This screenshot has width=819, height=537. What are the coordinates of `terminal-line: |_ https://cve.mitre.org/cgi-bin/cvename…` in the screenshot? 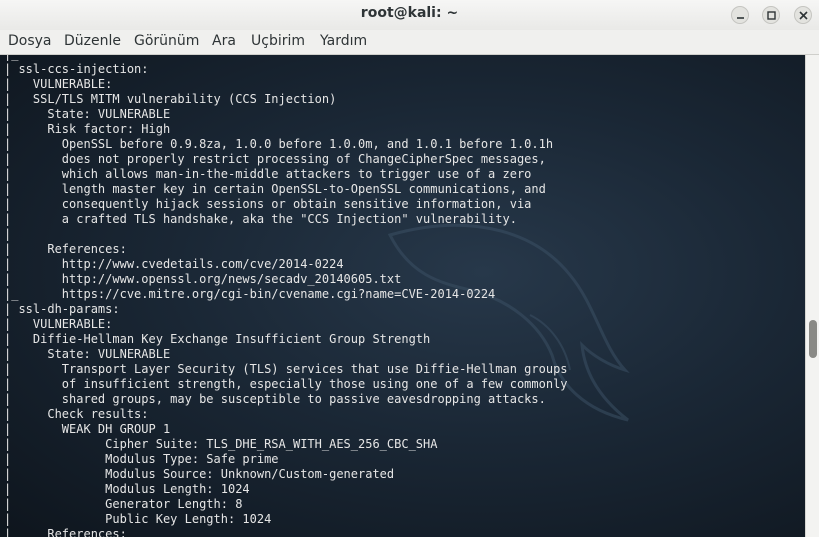 It's located at (250, 294).